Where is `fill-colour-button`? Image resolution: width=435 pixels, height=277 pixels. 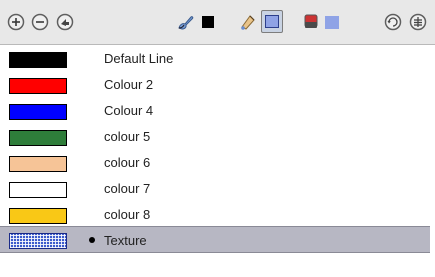 fill-colour-button is located at coordinates (261, 22).